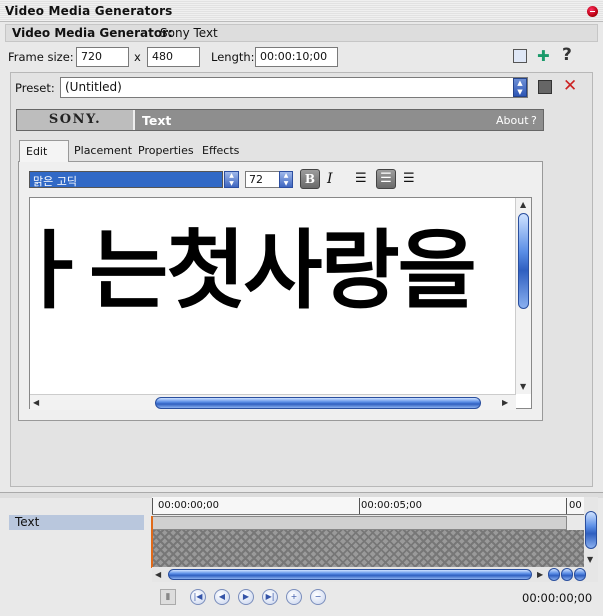 The height and width of the screenshot is (616, 603). What do you see at coordinates (318, 403) in the screenshot?
I see `horizontal-scroll-thumb` at bounding box center [318, 403].